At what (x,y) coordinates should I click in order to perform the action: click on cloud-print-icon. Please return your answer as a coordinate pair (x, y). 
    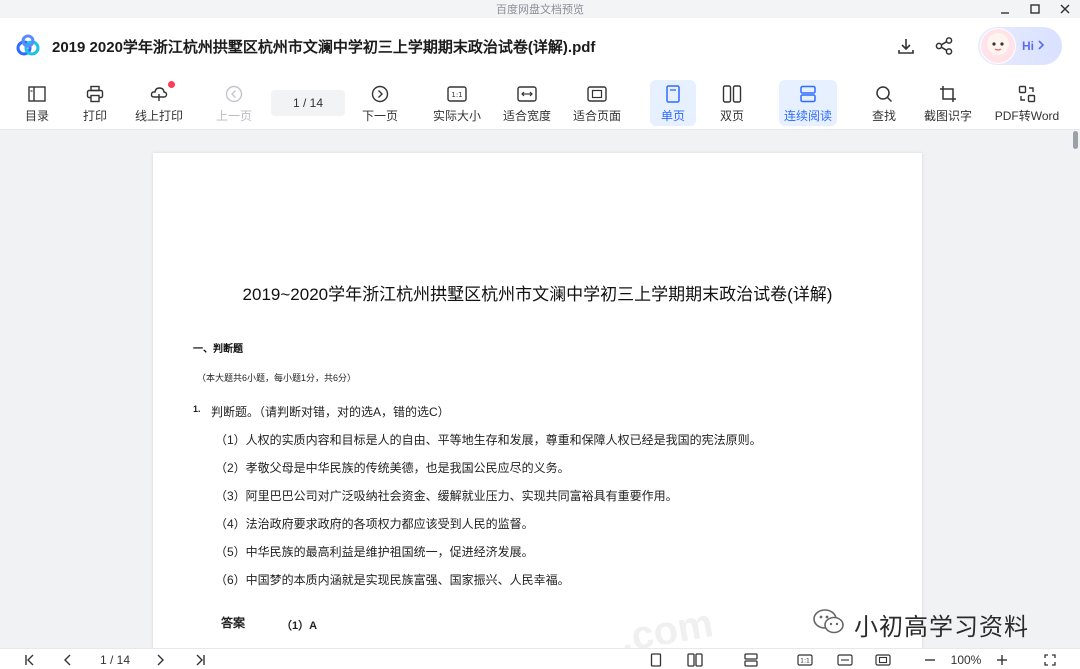
    Looking at the image, I should click on (162, 92).